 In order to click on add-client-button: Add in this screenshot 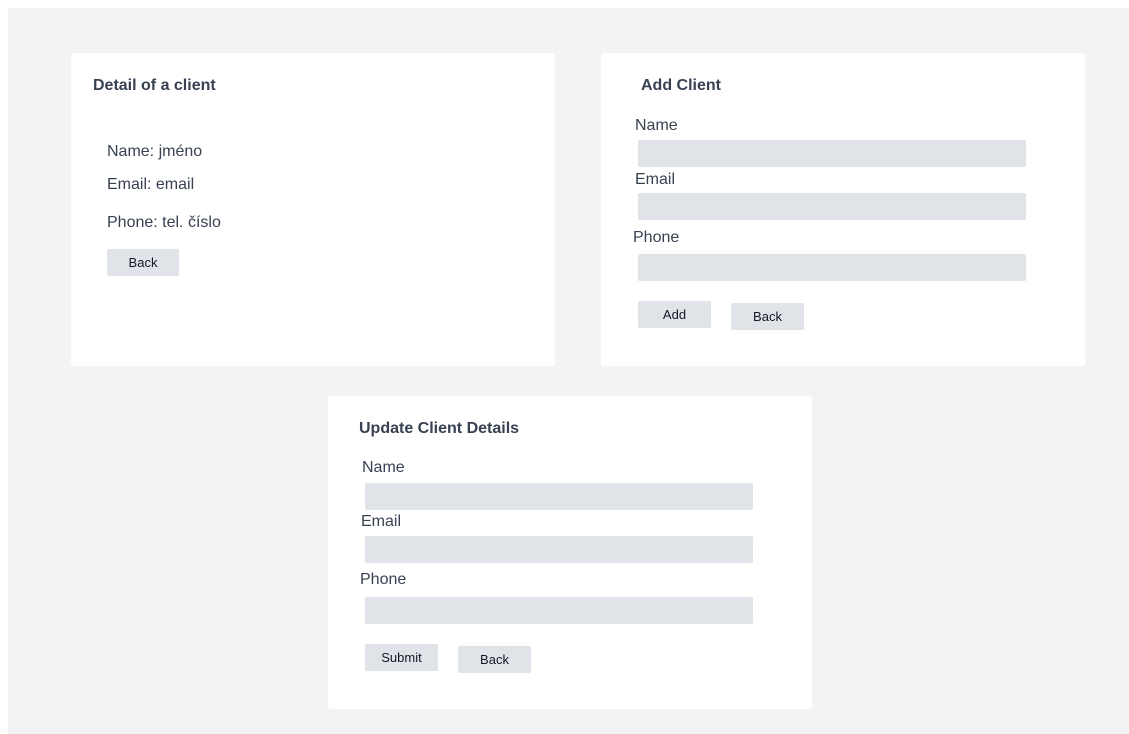, I will do `click(674, 314)`.